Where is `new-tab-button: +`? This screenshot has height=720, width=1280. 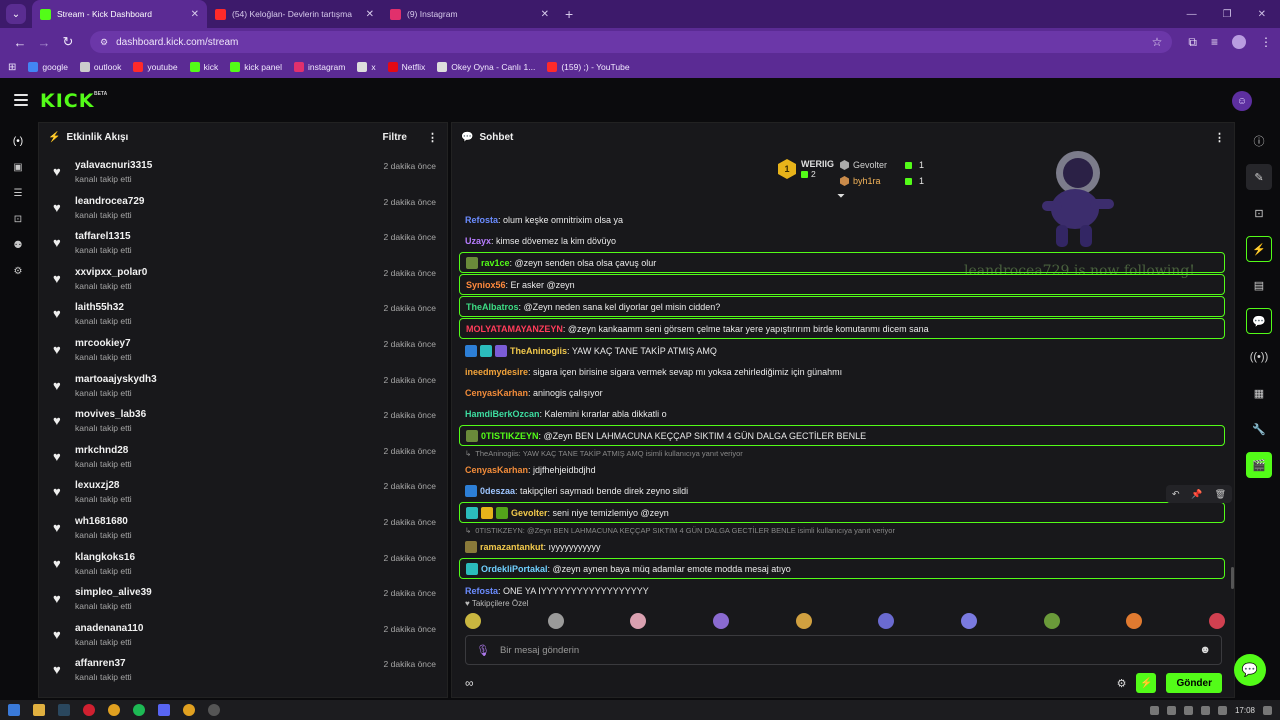
new-tab-button: + is located at coordinates (569, 14).